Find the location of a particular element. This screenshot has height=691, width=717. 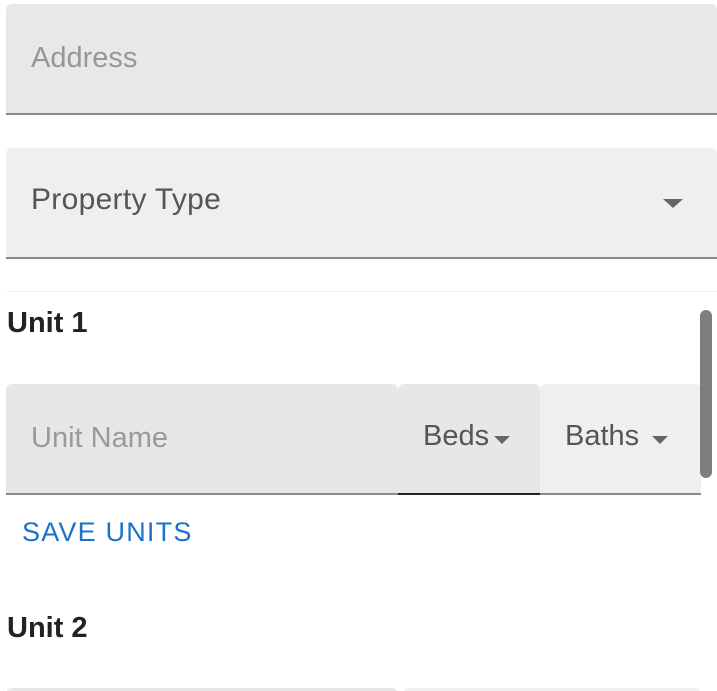

baths-select: Baths is located at coordinates (620, 439).